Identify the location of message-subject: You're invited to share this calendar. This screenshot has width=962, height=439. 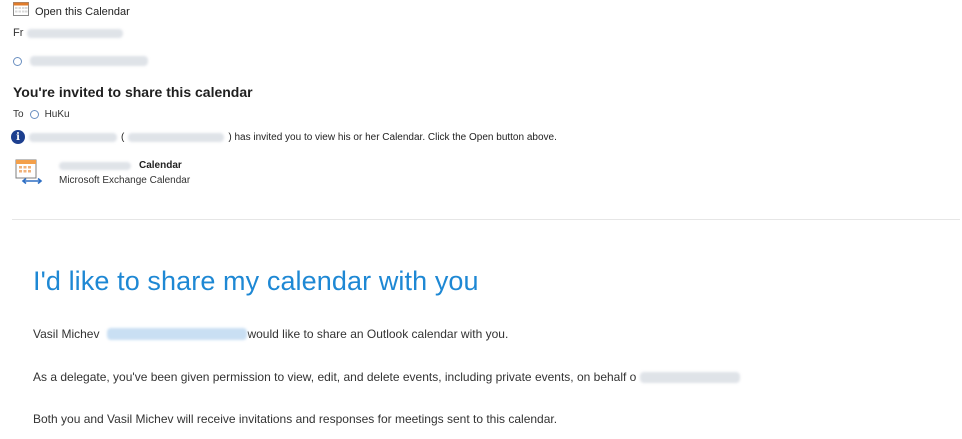
(133, 92).